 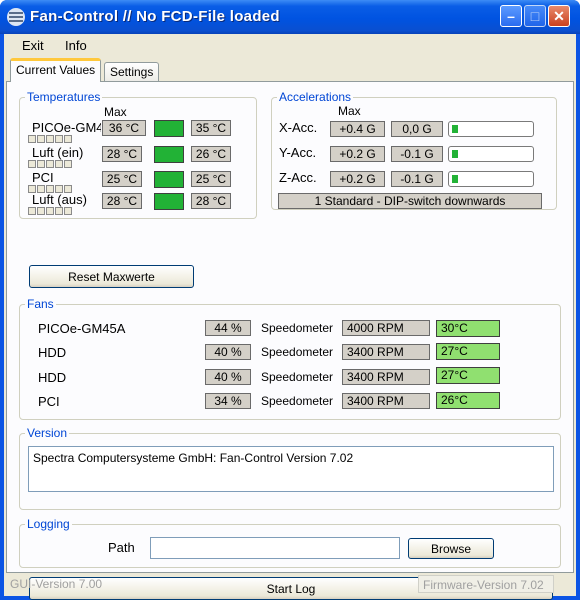 What do you see at coordinates (228, 401) in the screenshot?
I see `fan-percent: 34 %` at bounding box center [228, 401].